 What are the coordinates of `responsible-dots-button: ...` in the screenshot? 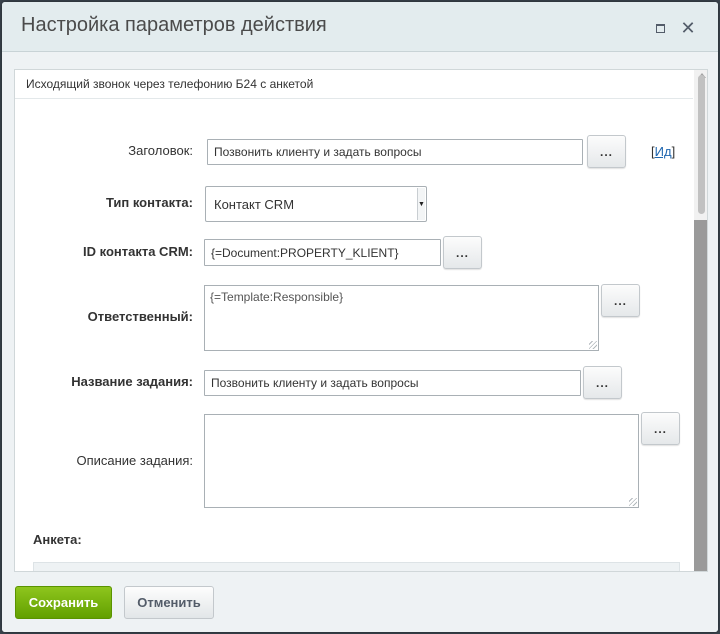 It's located at (620, 300).